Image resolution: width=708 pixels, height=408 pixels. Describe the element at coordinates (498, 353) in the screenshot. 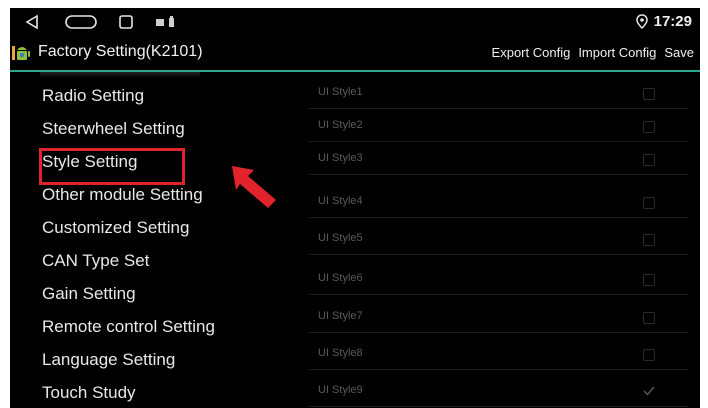

I see `list-item: UI Style8` at that location.